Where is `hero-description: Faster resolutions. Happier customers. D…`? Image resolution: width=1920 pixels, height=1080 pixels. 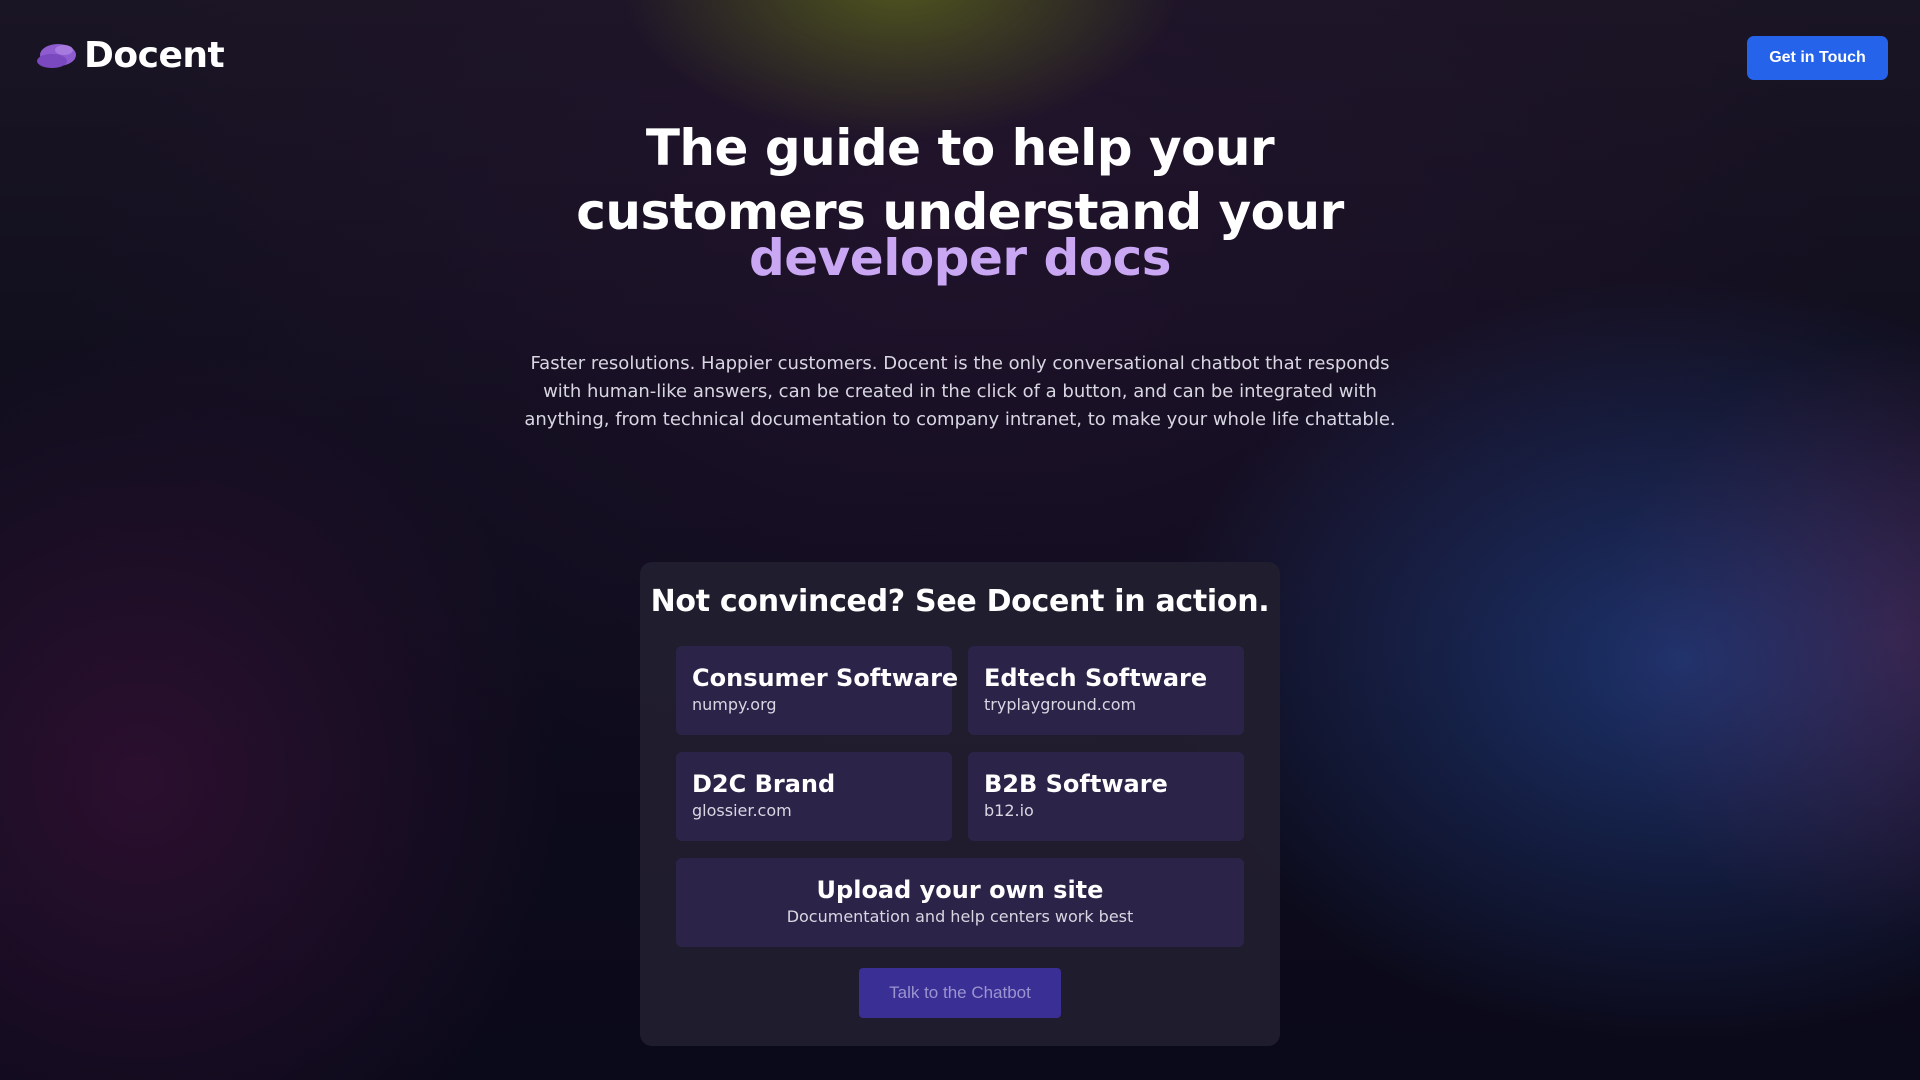
hero-description: Faster resolutions. Happier customers. D… is located at coordinates (960, 391).